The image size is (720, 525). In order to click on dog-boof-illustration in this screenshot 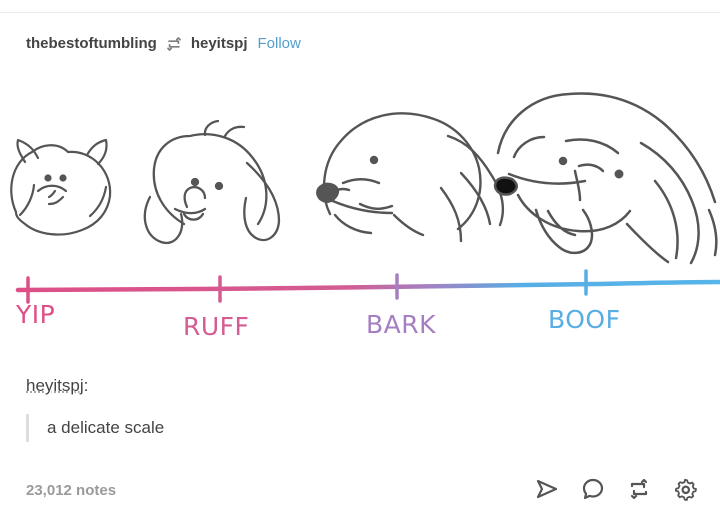, I will do `click(605, 178)`.